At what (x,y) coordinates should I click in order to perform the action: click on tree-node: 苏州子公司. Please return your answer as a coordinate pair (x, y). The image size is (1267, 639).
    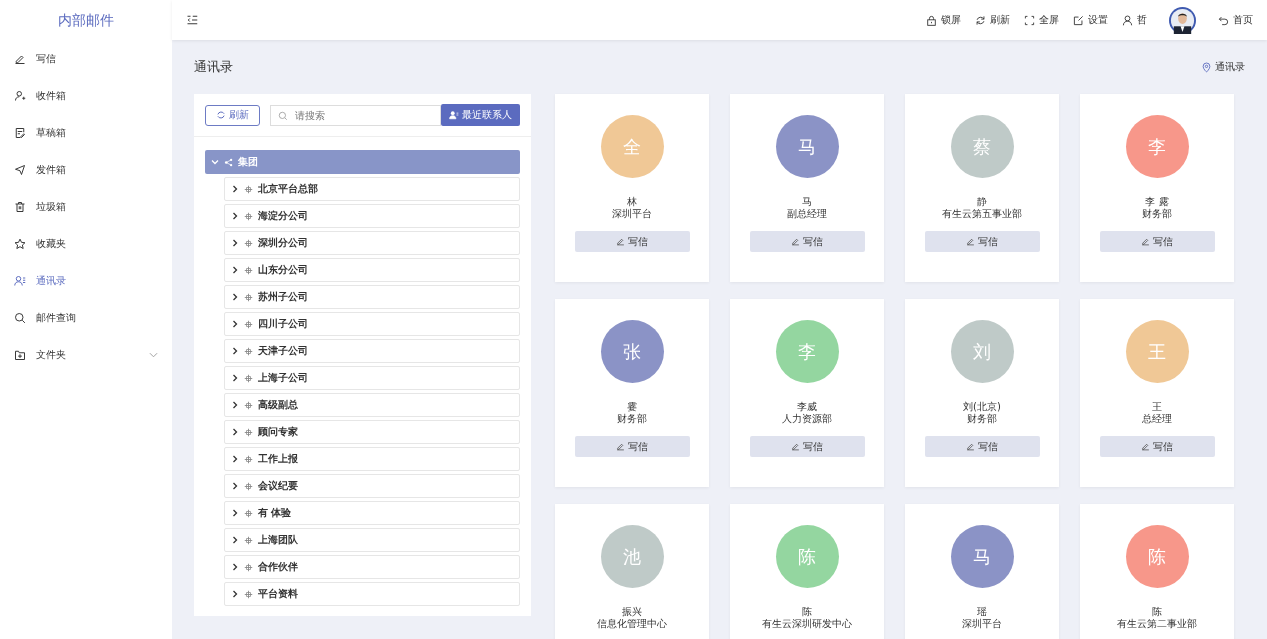
    Looking at the image, I should click on (372, 297).